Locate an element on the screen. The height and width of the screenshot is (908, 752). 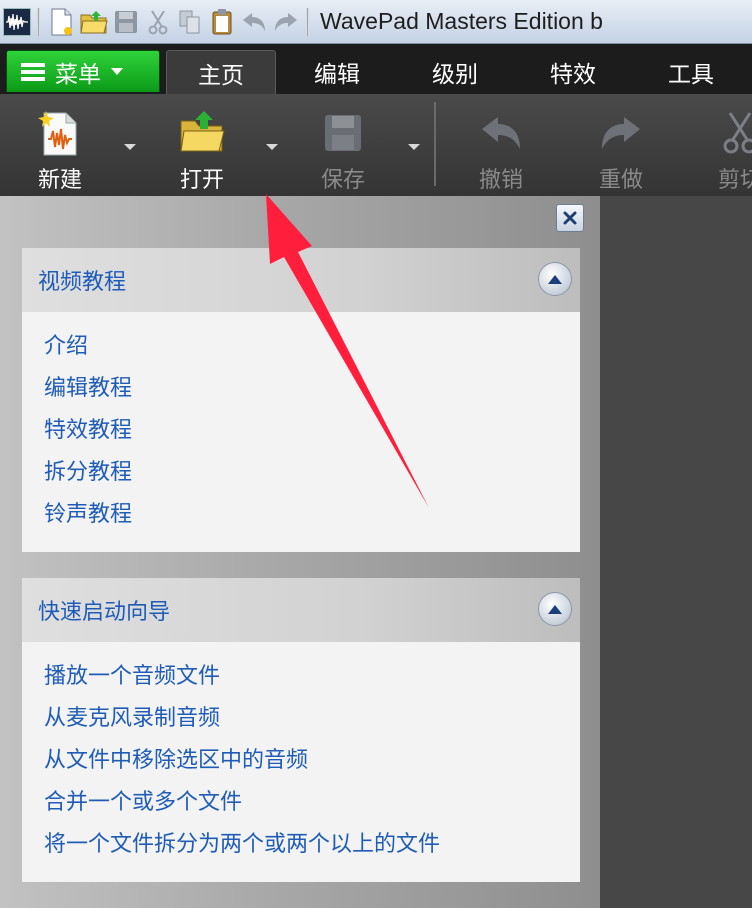
new-dropdown-arrow is located at coordinates (130, 147).